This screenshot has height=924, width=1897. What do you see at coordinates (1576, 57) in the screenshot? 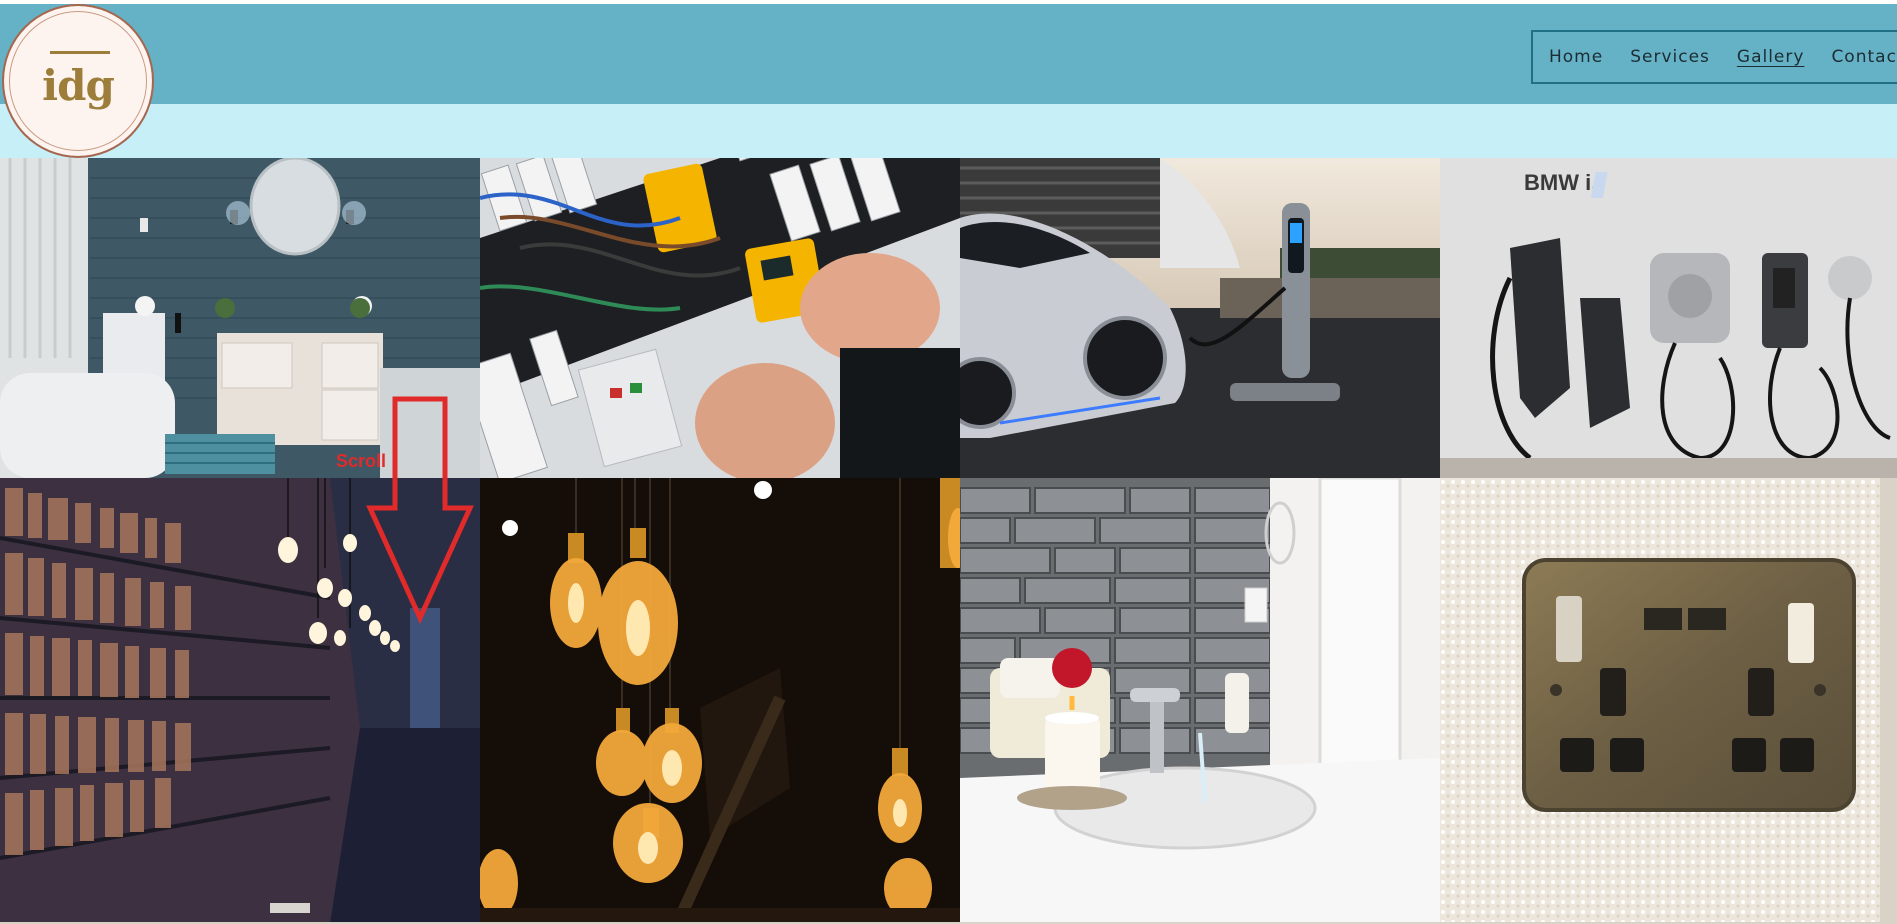
I see `nav-home-link: Home` at bounding box center [1576, 57].